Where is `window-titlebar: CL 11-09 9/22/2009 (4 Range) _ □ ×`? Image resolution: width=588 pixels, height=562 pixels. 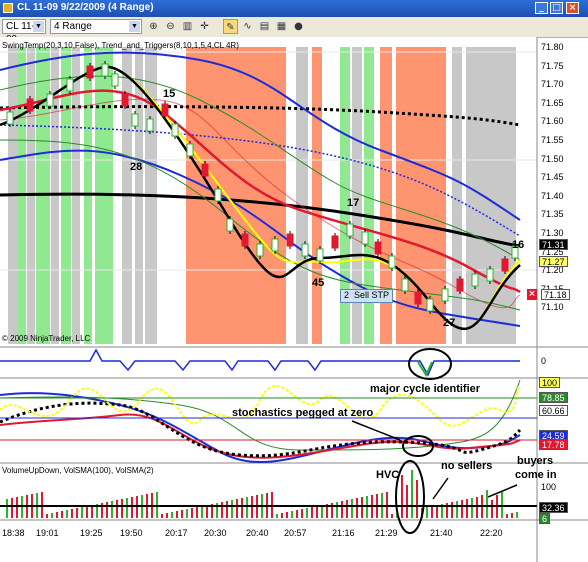
window-titlebar: CL 11-09 9/22/2009 (4 Range) _ □ × is located at coordinates (294, 8).